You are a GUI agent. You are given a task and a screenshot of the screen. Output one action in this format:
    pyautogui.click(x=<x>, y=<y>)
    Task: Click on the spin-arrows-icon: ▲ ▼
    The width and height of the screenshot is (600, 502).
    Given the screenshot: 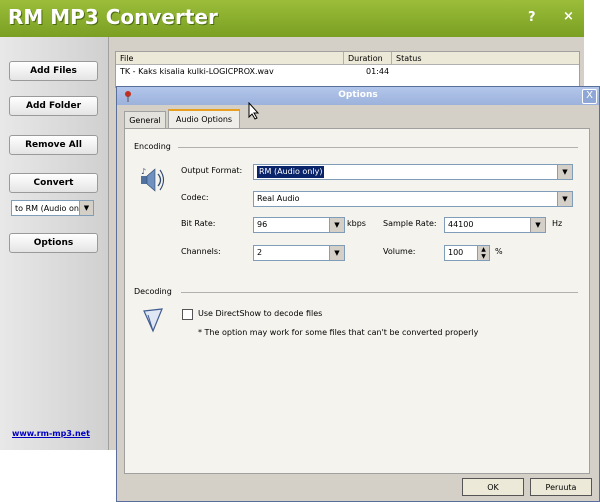 What is the action you would take?
    pyautogui.click(x=483, y=253)
    